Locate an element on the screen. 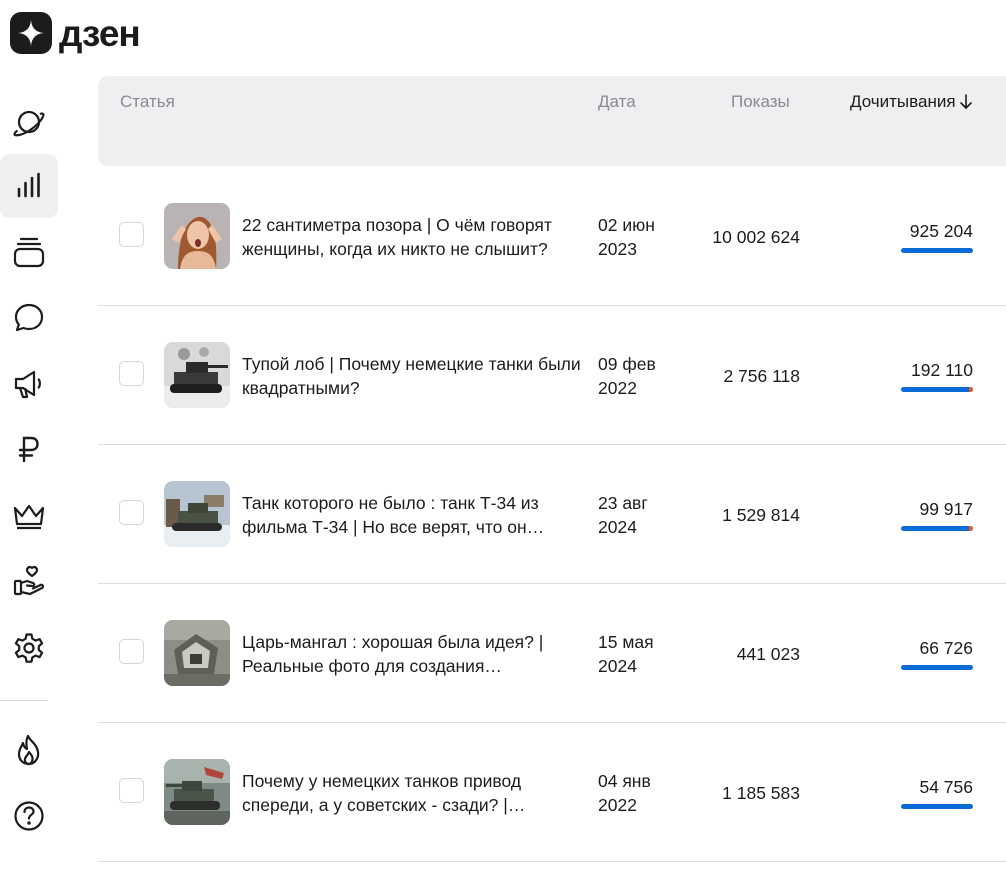 The image size is (1006, 872). column-header-views: Показы is located at coordinates (760, 102).